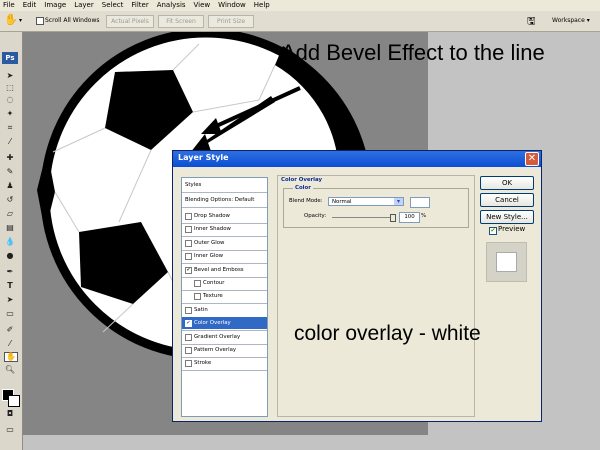  Describe the element at coordinates (507, 200) in the screenshot. I see `cancel-button: Cancel` at that location.